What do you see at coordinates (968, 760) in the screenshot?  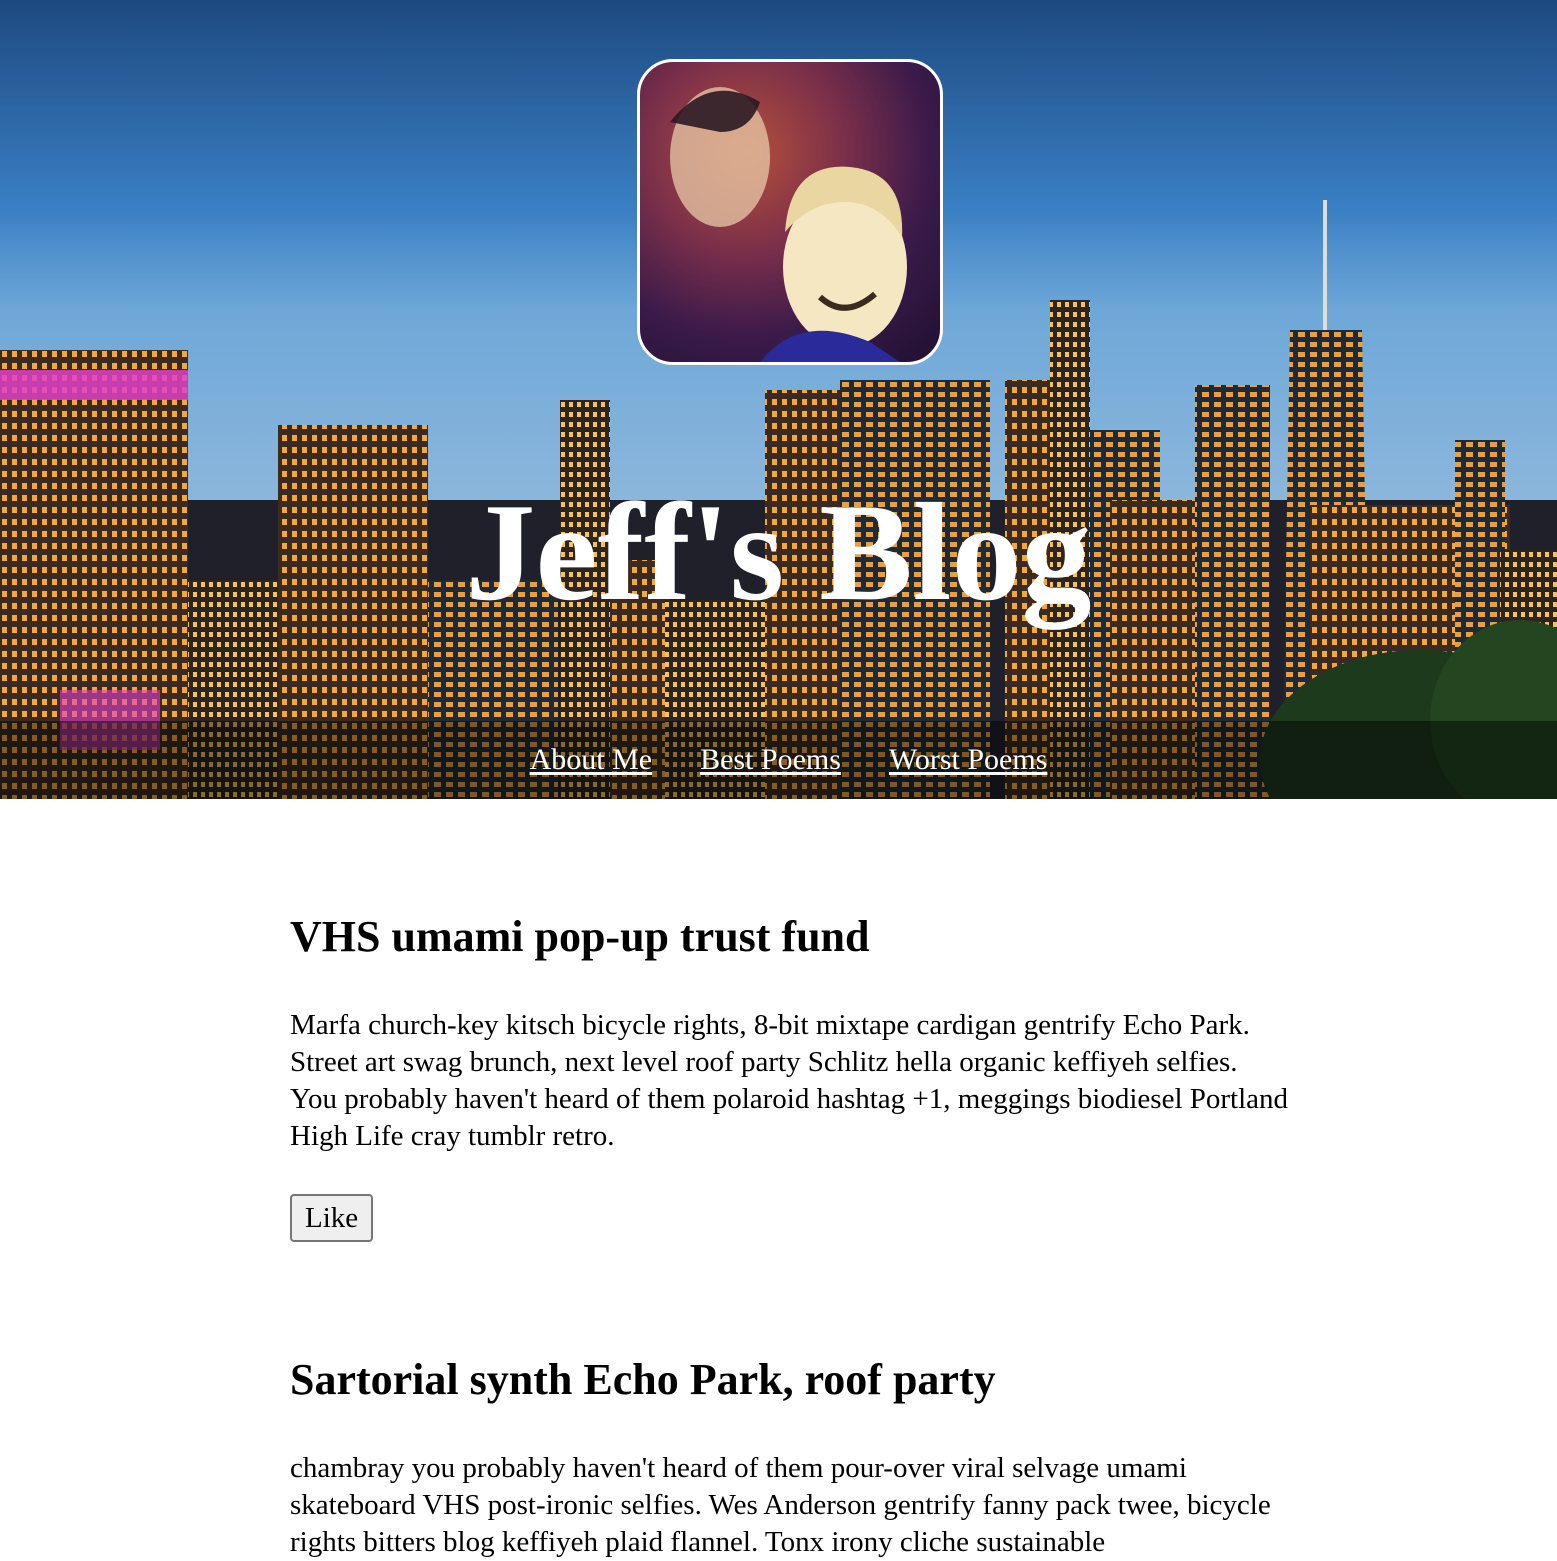 I see `nav-link-worst-poems: Worst Poems` at bounding box center [968, 760].